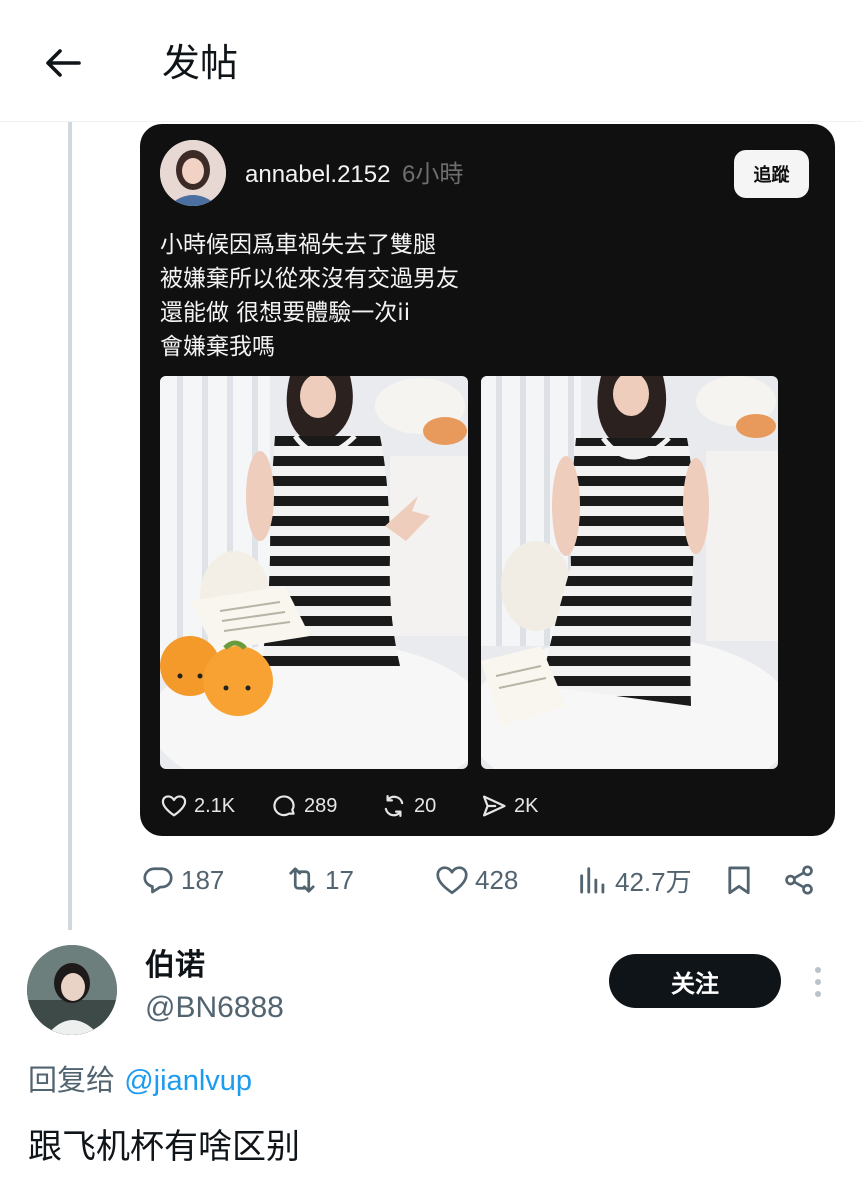 The height and width of the screenshot is (1200, 862). Describe the element at coordinates (72, 1080) in the screenshot. I see `reply-to-prefix: 回复给` at that location.